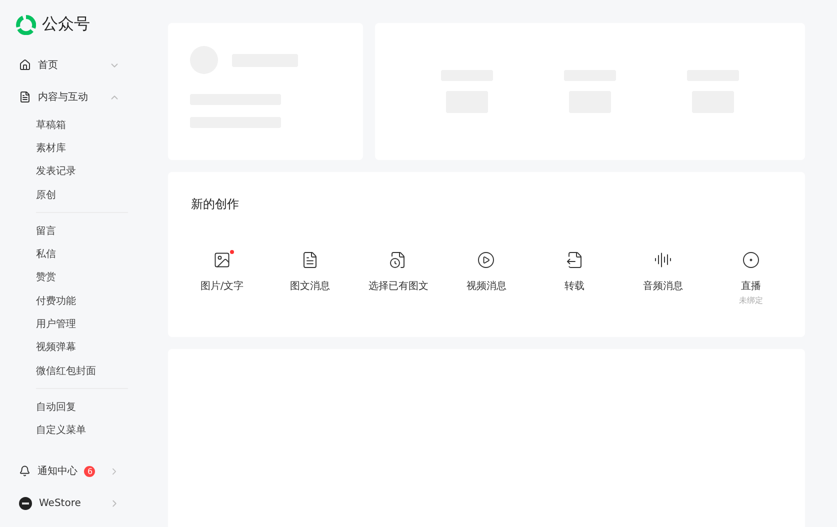 This screenshot has width=837, height=527. I want to click on submenu-item: 素材库, so click(82, 148).